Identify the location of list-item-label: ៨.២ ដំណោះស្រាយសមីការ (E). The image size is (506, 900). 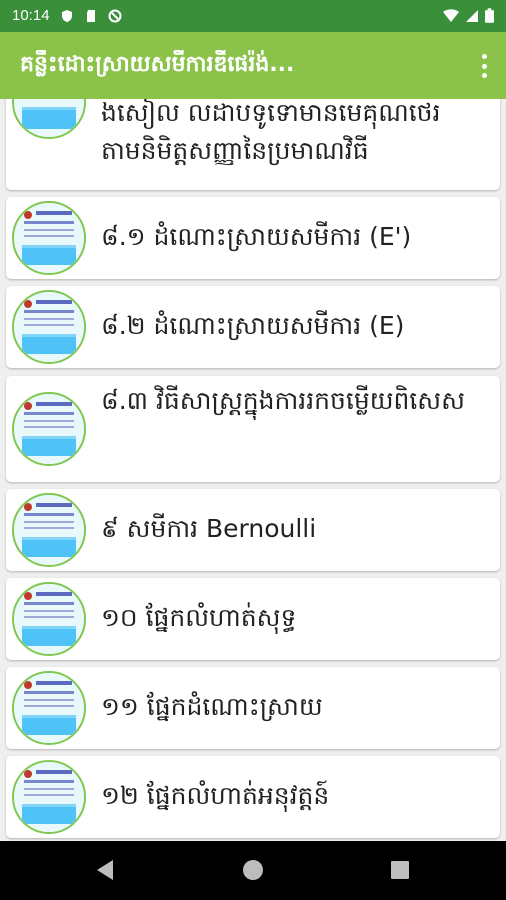
(253, 325).